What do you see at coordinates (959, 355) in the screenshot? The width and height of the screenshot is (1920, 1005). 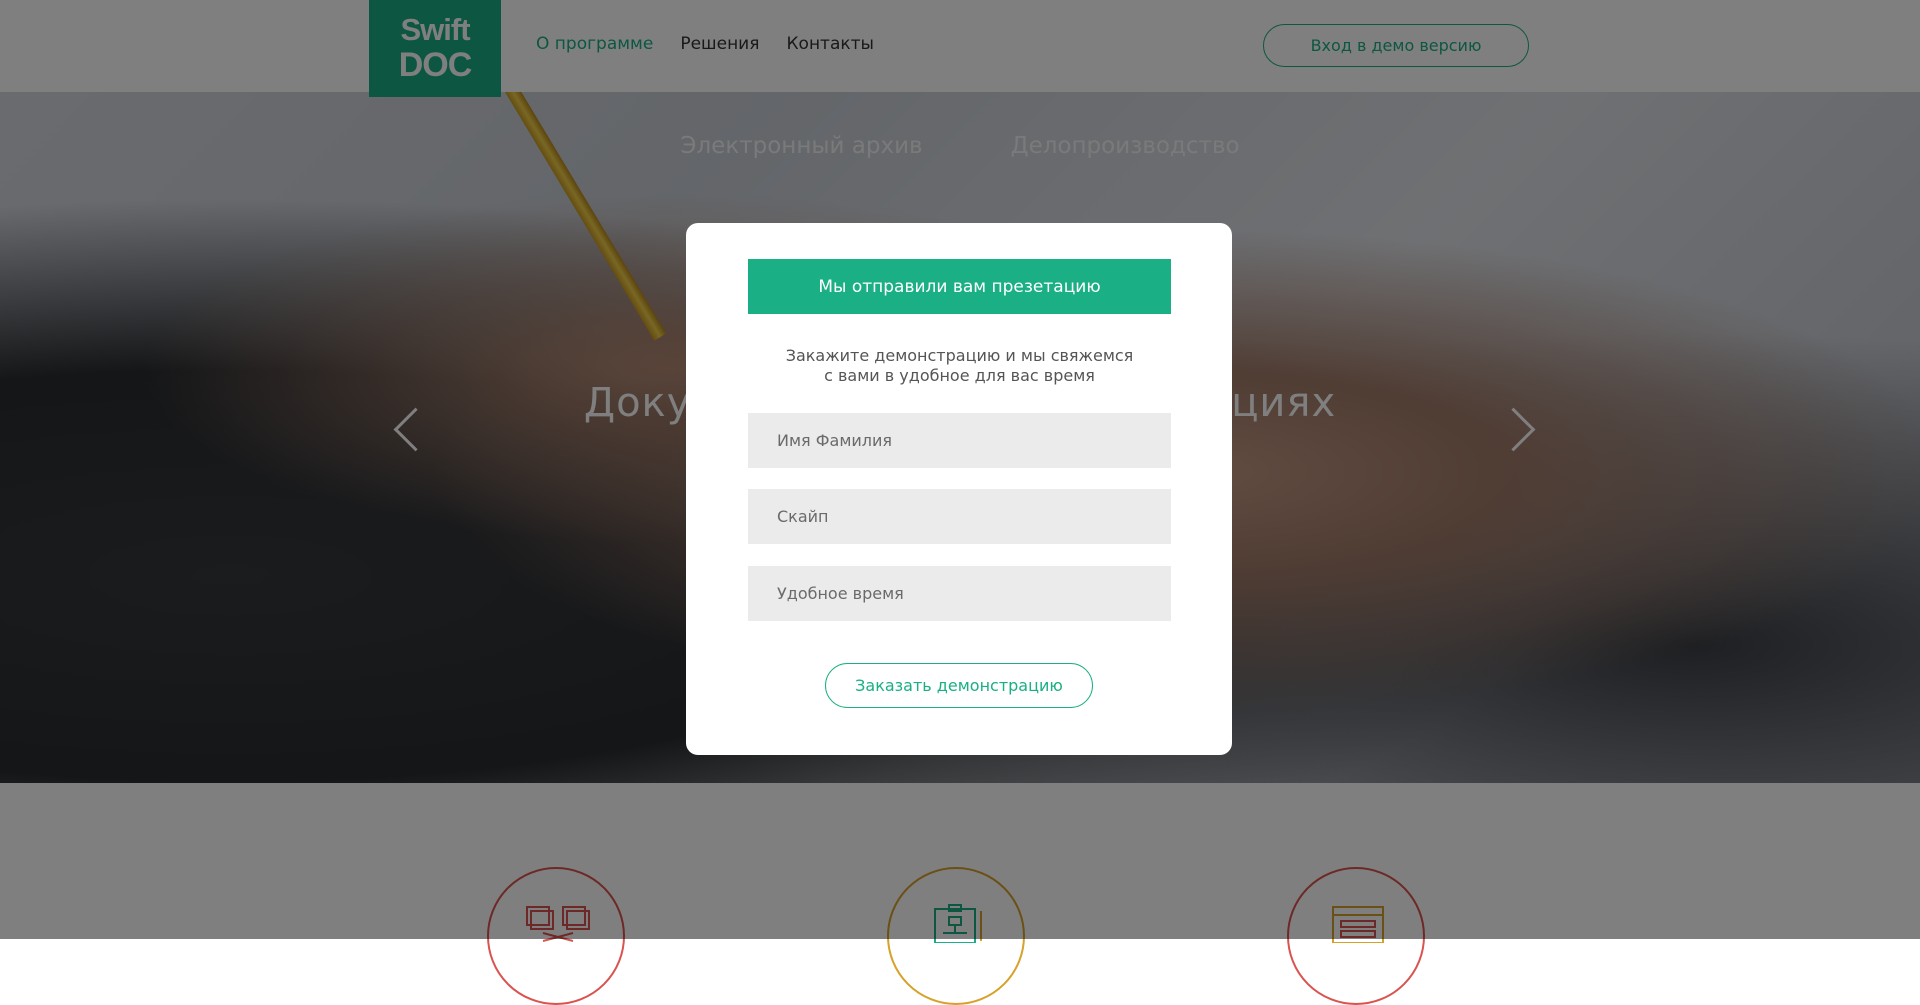 I see `modal-description-line1: Закажите демонстрацию и мы свяжемся` at bounding box center [959, 355].